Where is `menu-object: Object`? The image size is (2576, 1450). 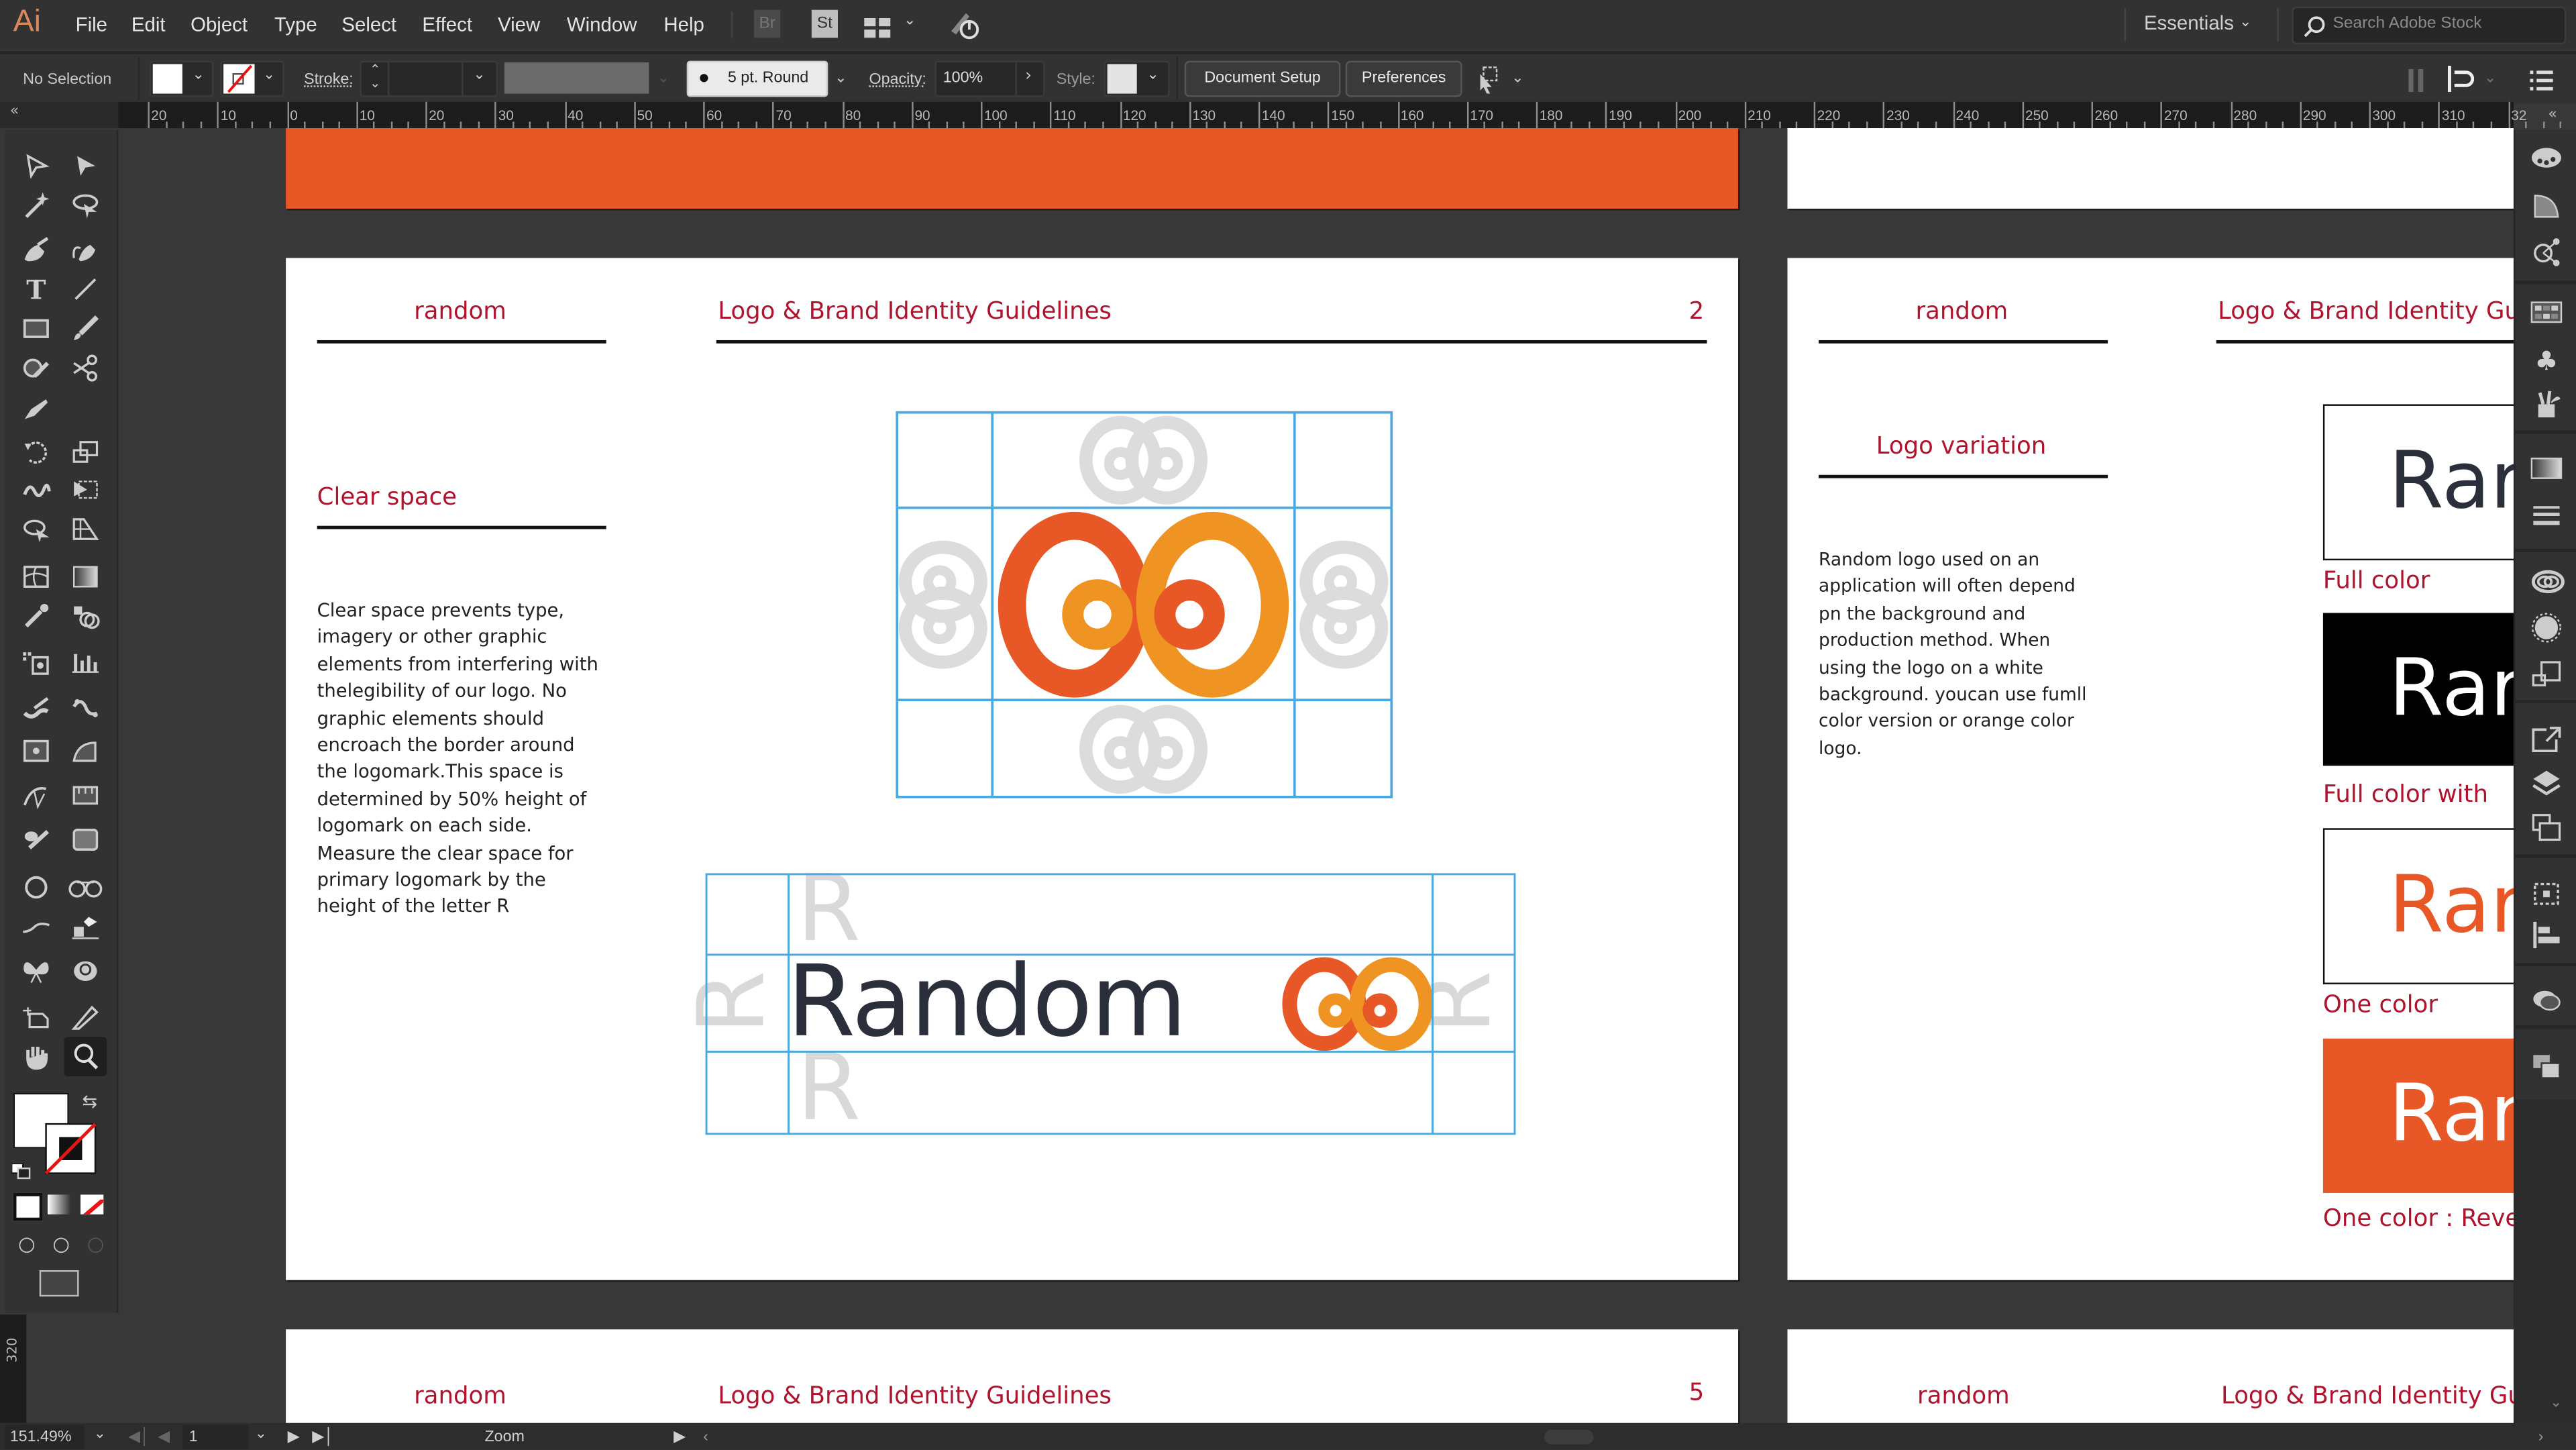 menu-object: Object is located at coordinates (219, 24).